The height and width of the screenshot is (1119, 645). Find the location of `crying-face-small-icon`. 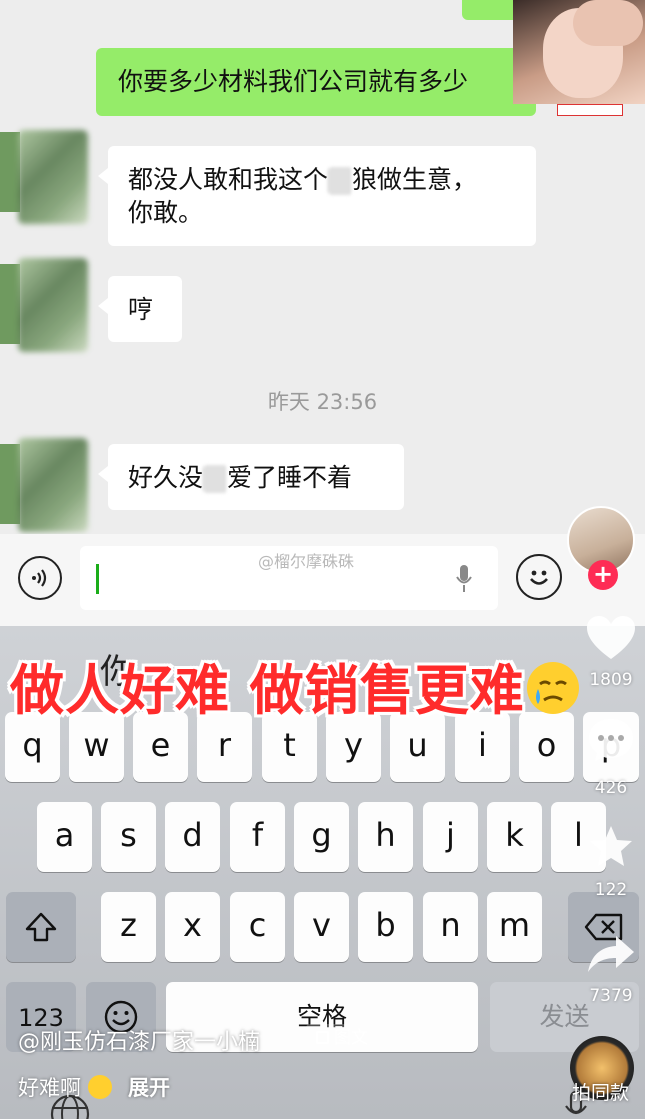

crying-face-small-icon is located at coordinates (99, 1087).